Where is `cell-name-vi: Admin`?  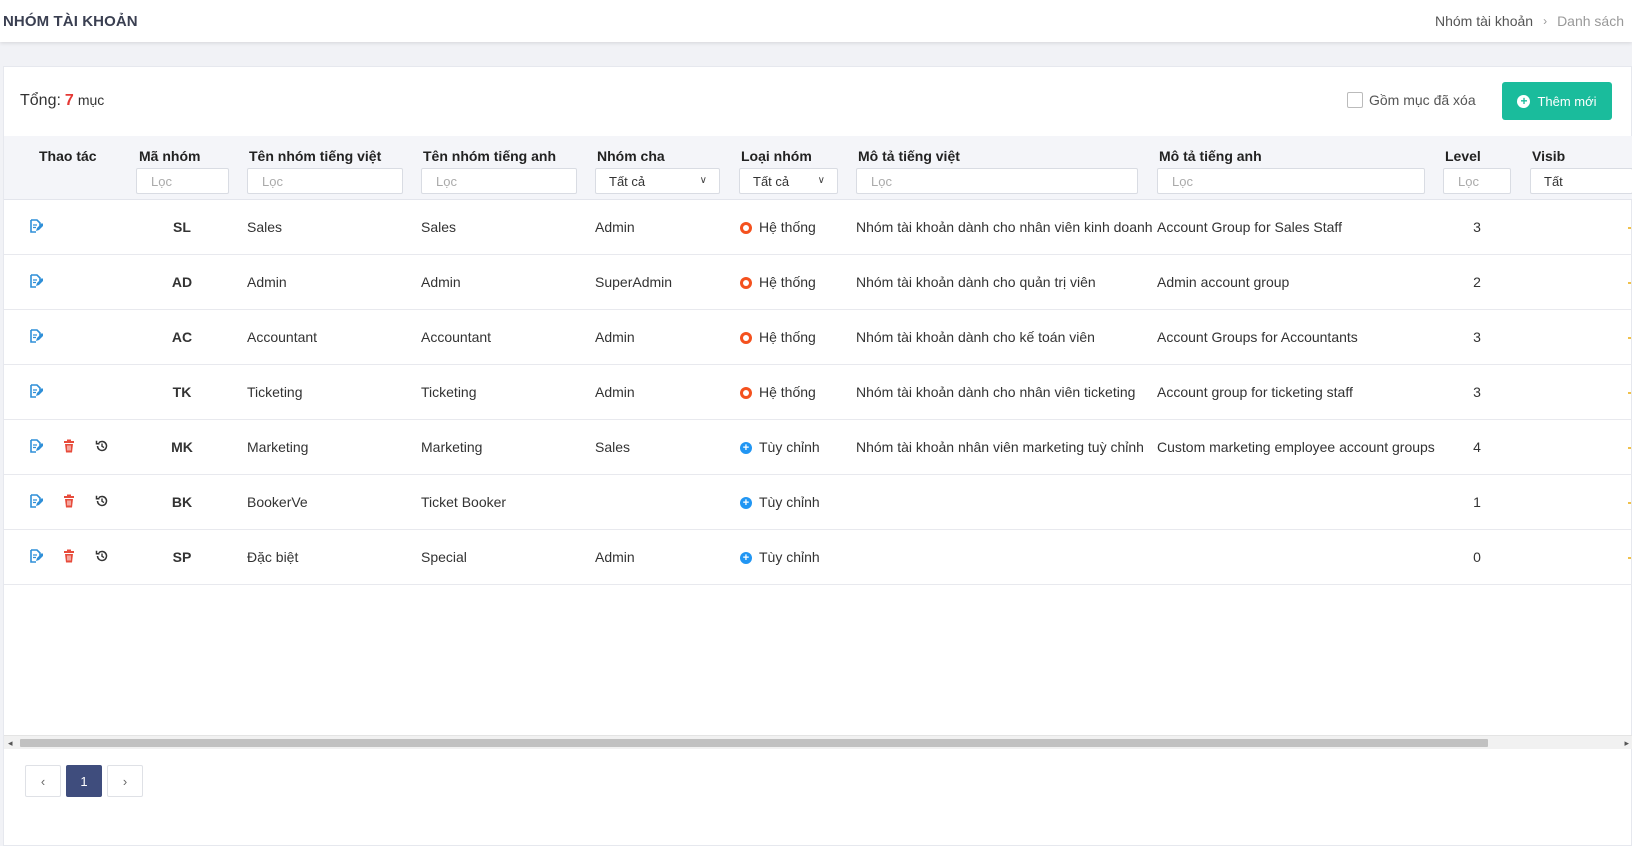
cell-name-vi: Admin is located at coordinates (267, 282).